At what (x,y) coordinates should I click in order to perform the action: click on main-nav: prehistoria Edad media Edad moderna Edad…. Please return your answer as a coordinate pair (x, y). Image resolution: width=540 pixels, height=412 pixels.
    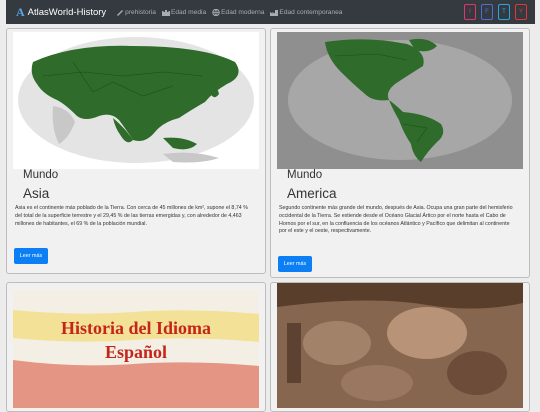
    Looking at the image, I should click on (232, 12).